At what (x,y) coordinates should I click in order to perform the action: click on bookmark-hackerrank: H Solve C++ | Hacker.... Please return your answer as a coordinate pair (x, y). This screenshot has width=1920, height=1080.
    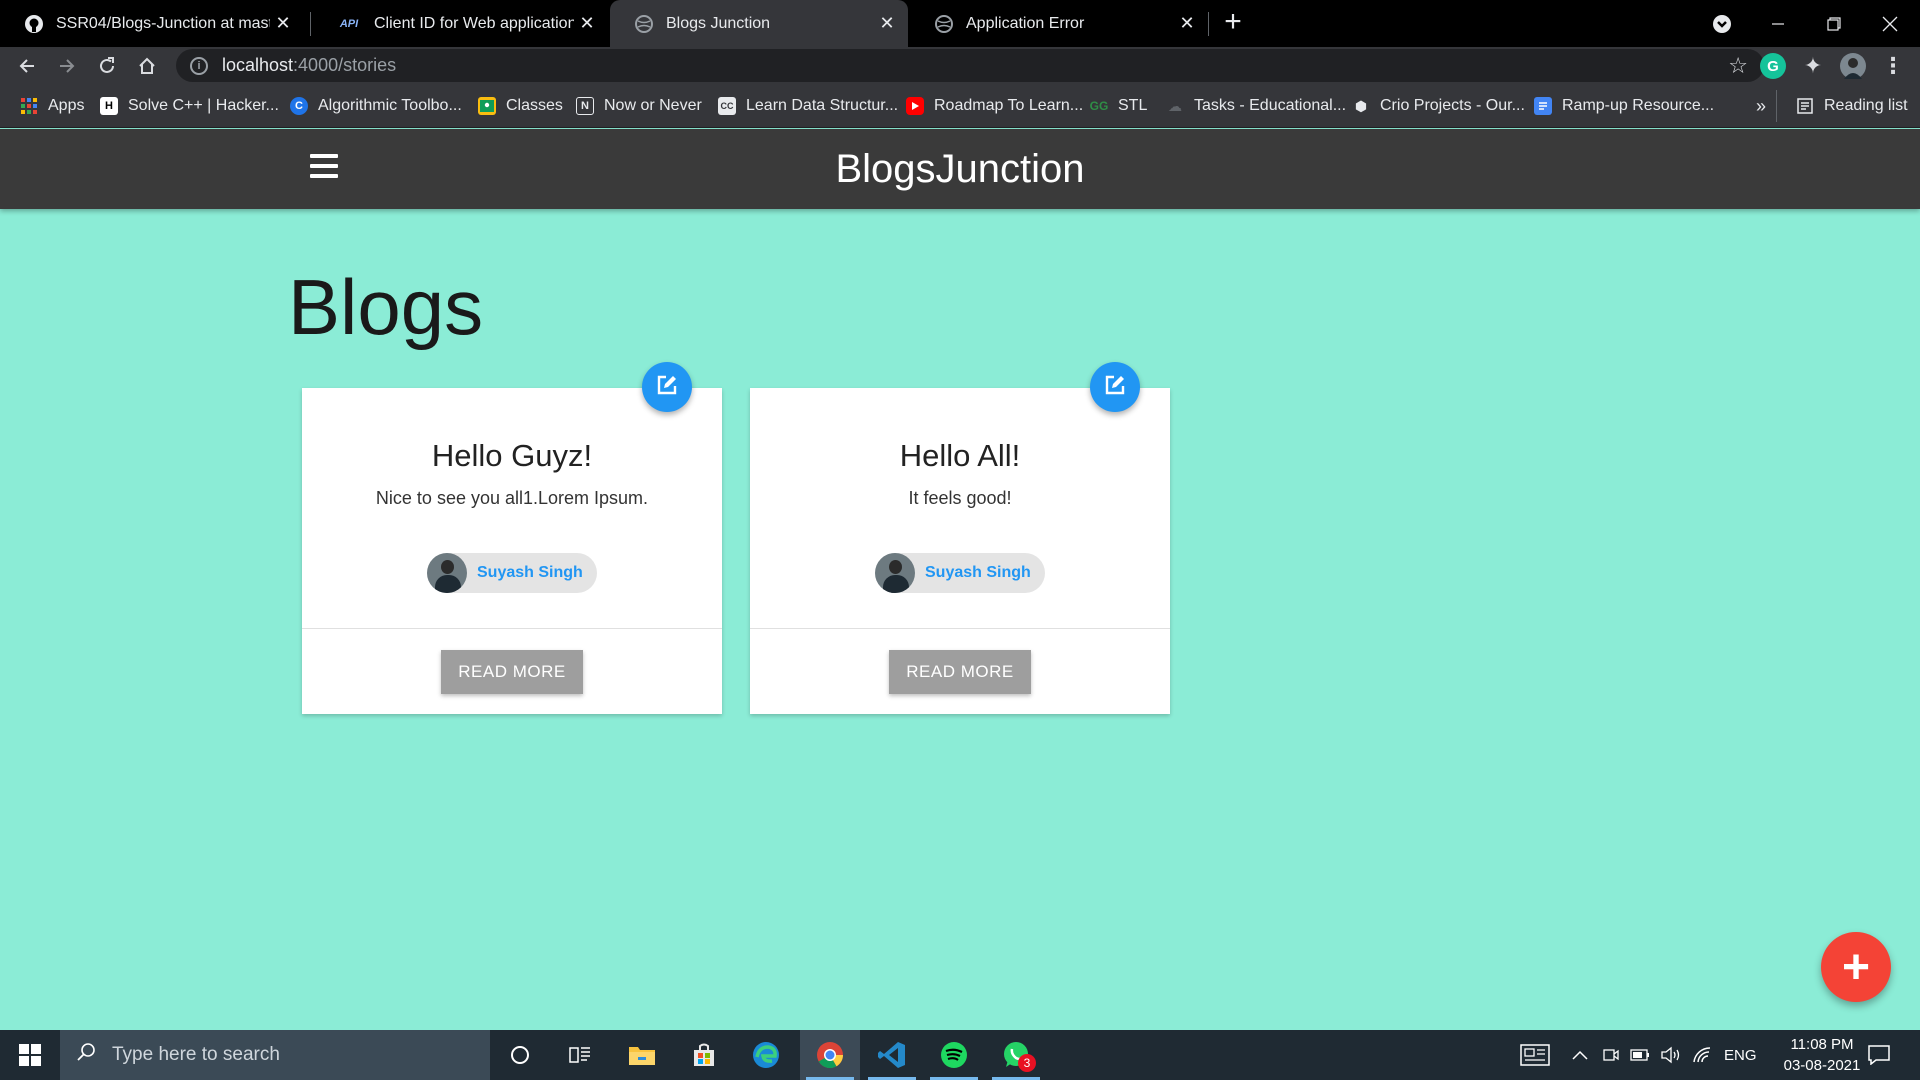
    Looking at the image, I should click on (189, 106).